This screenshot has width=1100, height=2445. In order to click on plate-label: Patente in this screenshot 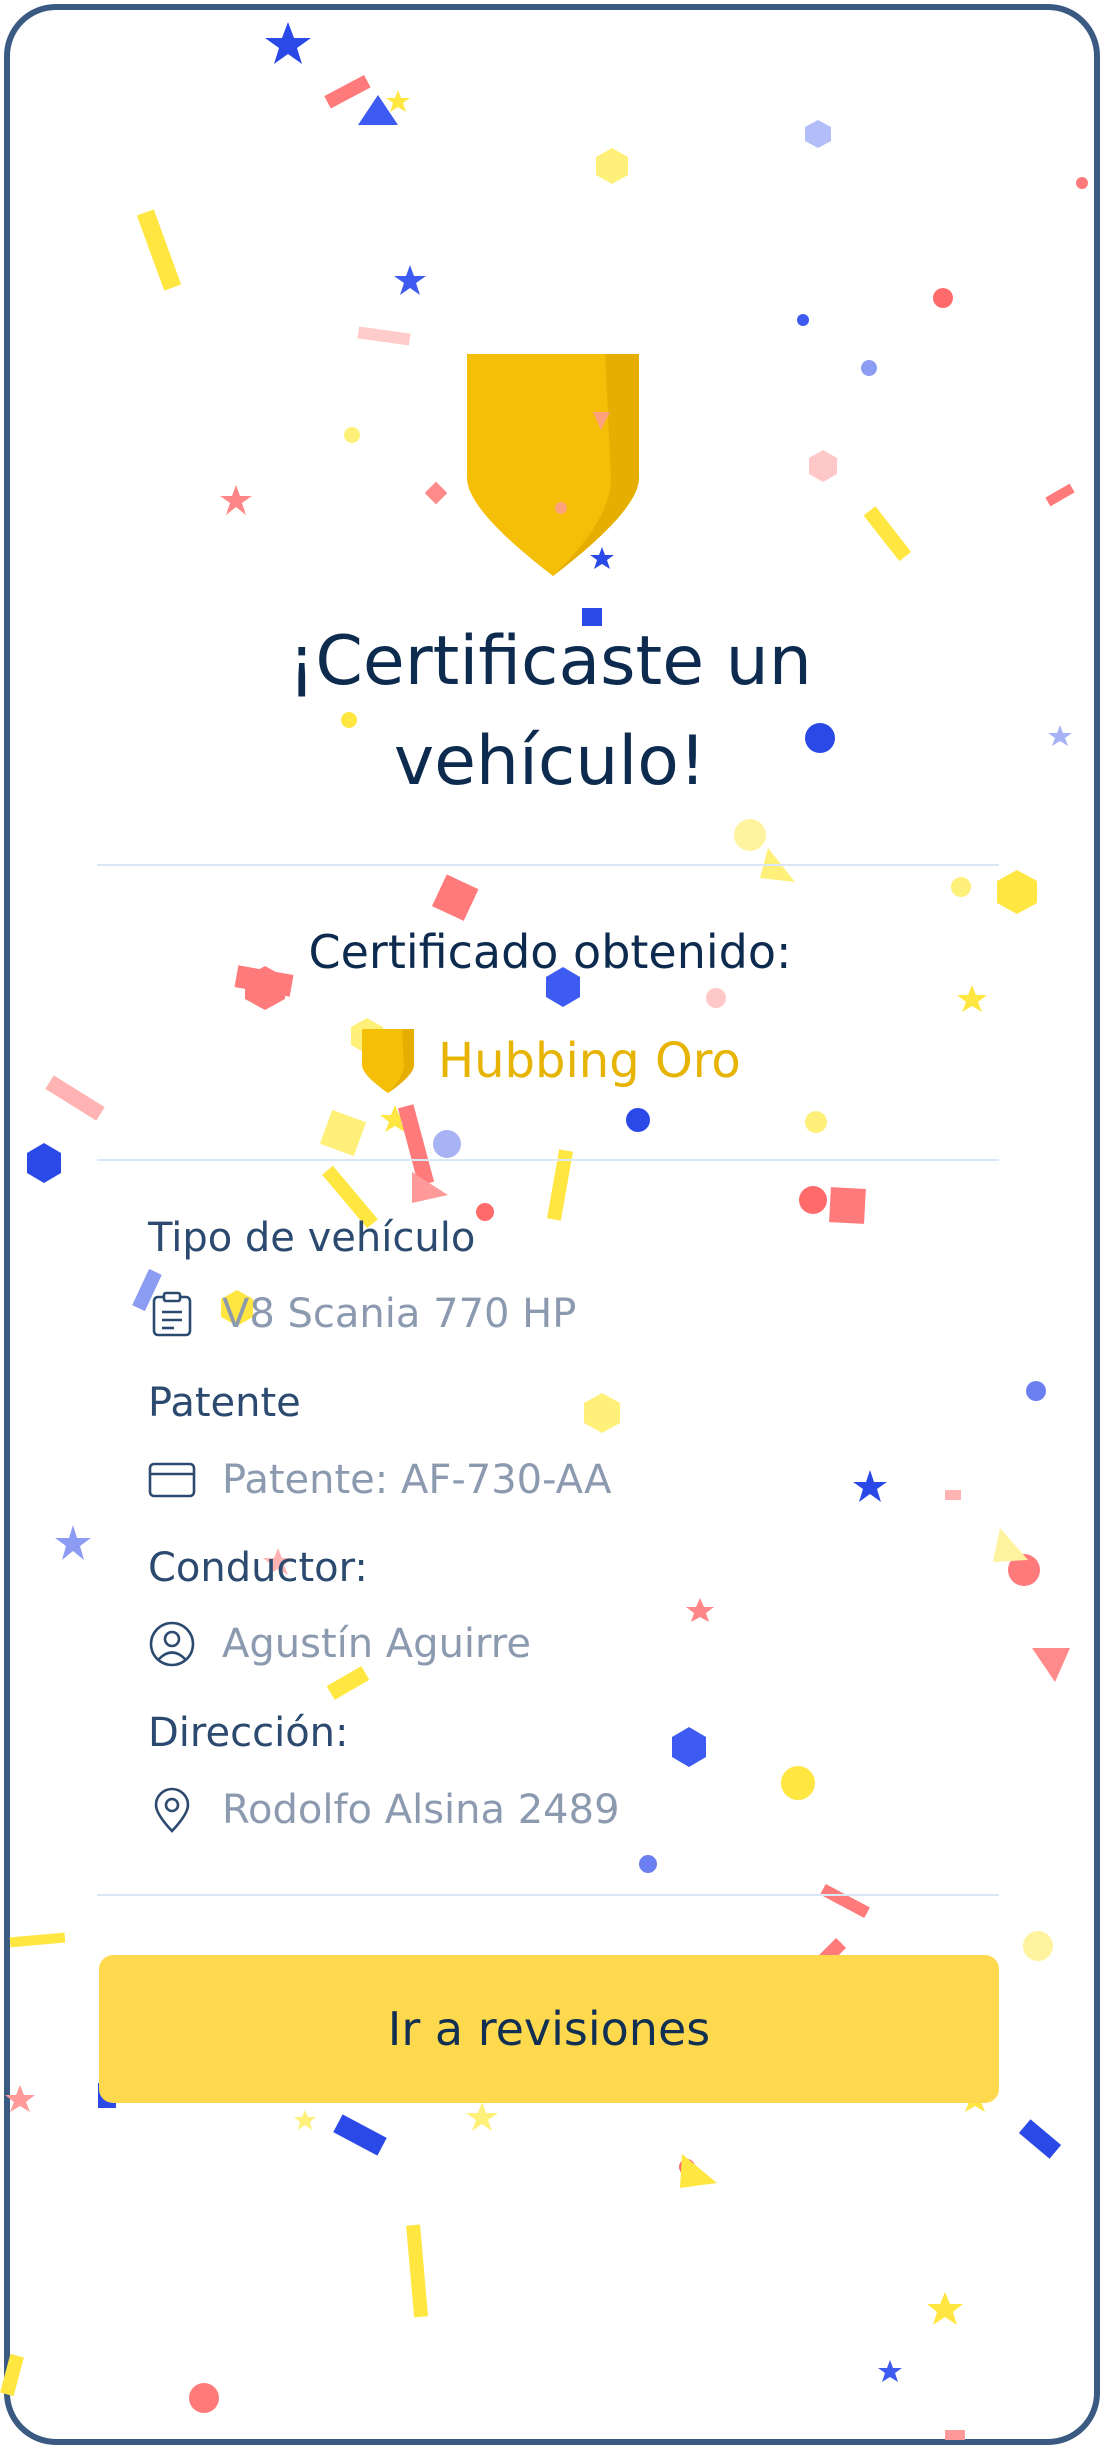, I will do `click(224, 1403)`.